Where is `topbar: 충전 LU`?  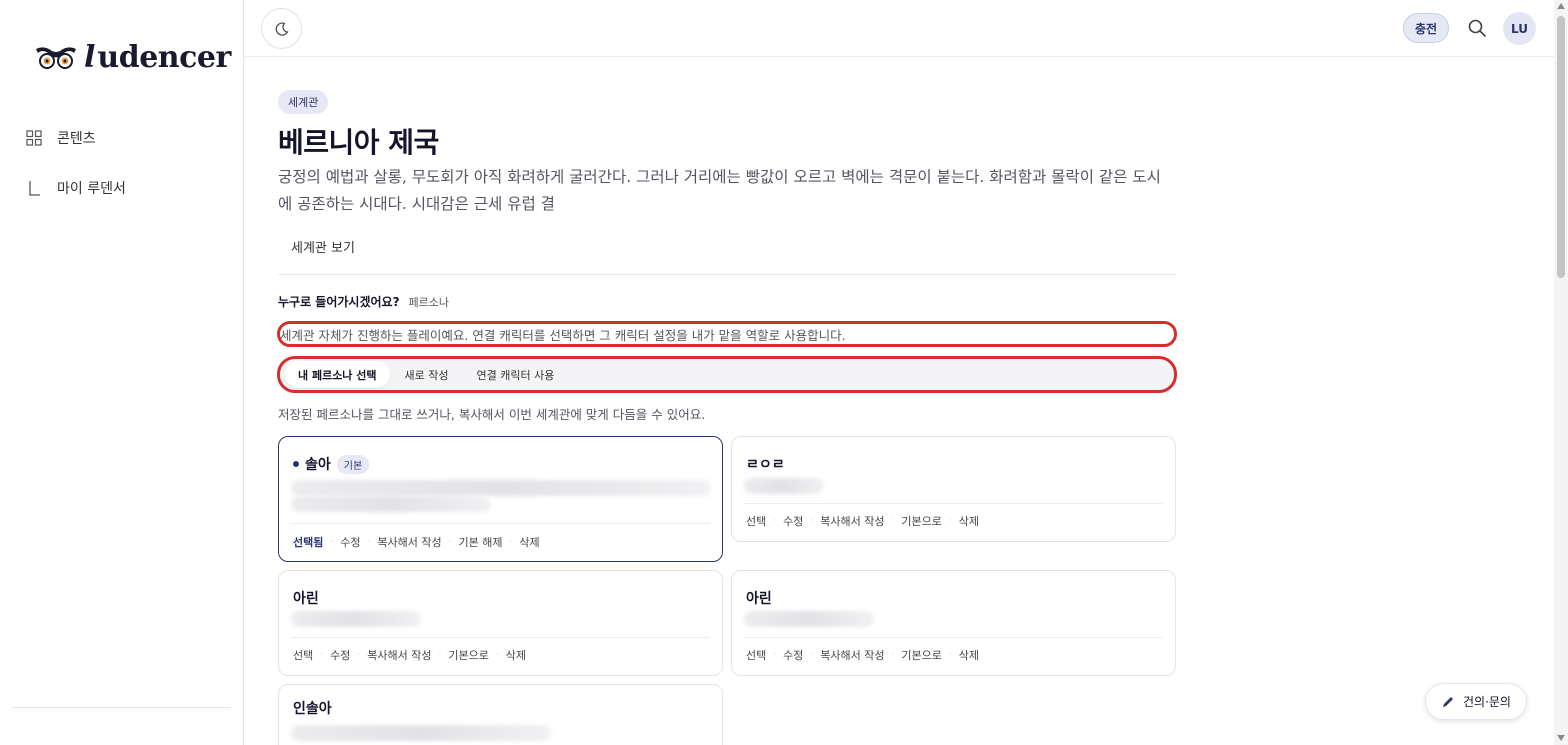 topbar: 충전 LU is located at coordinates (899, 28).